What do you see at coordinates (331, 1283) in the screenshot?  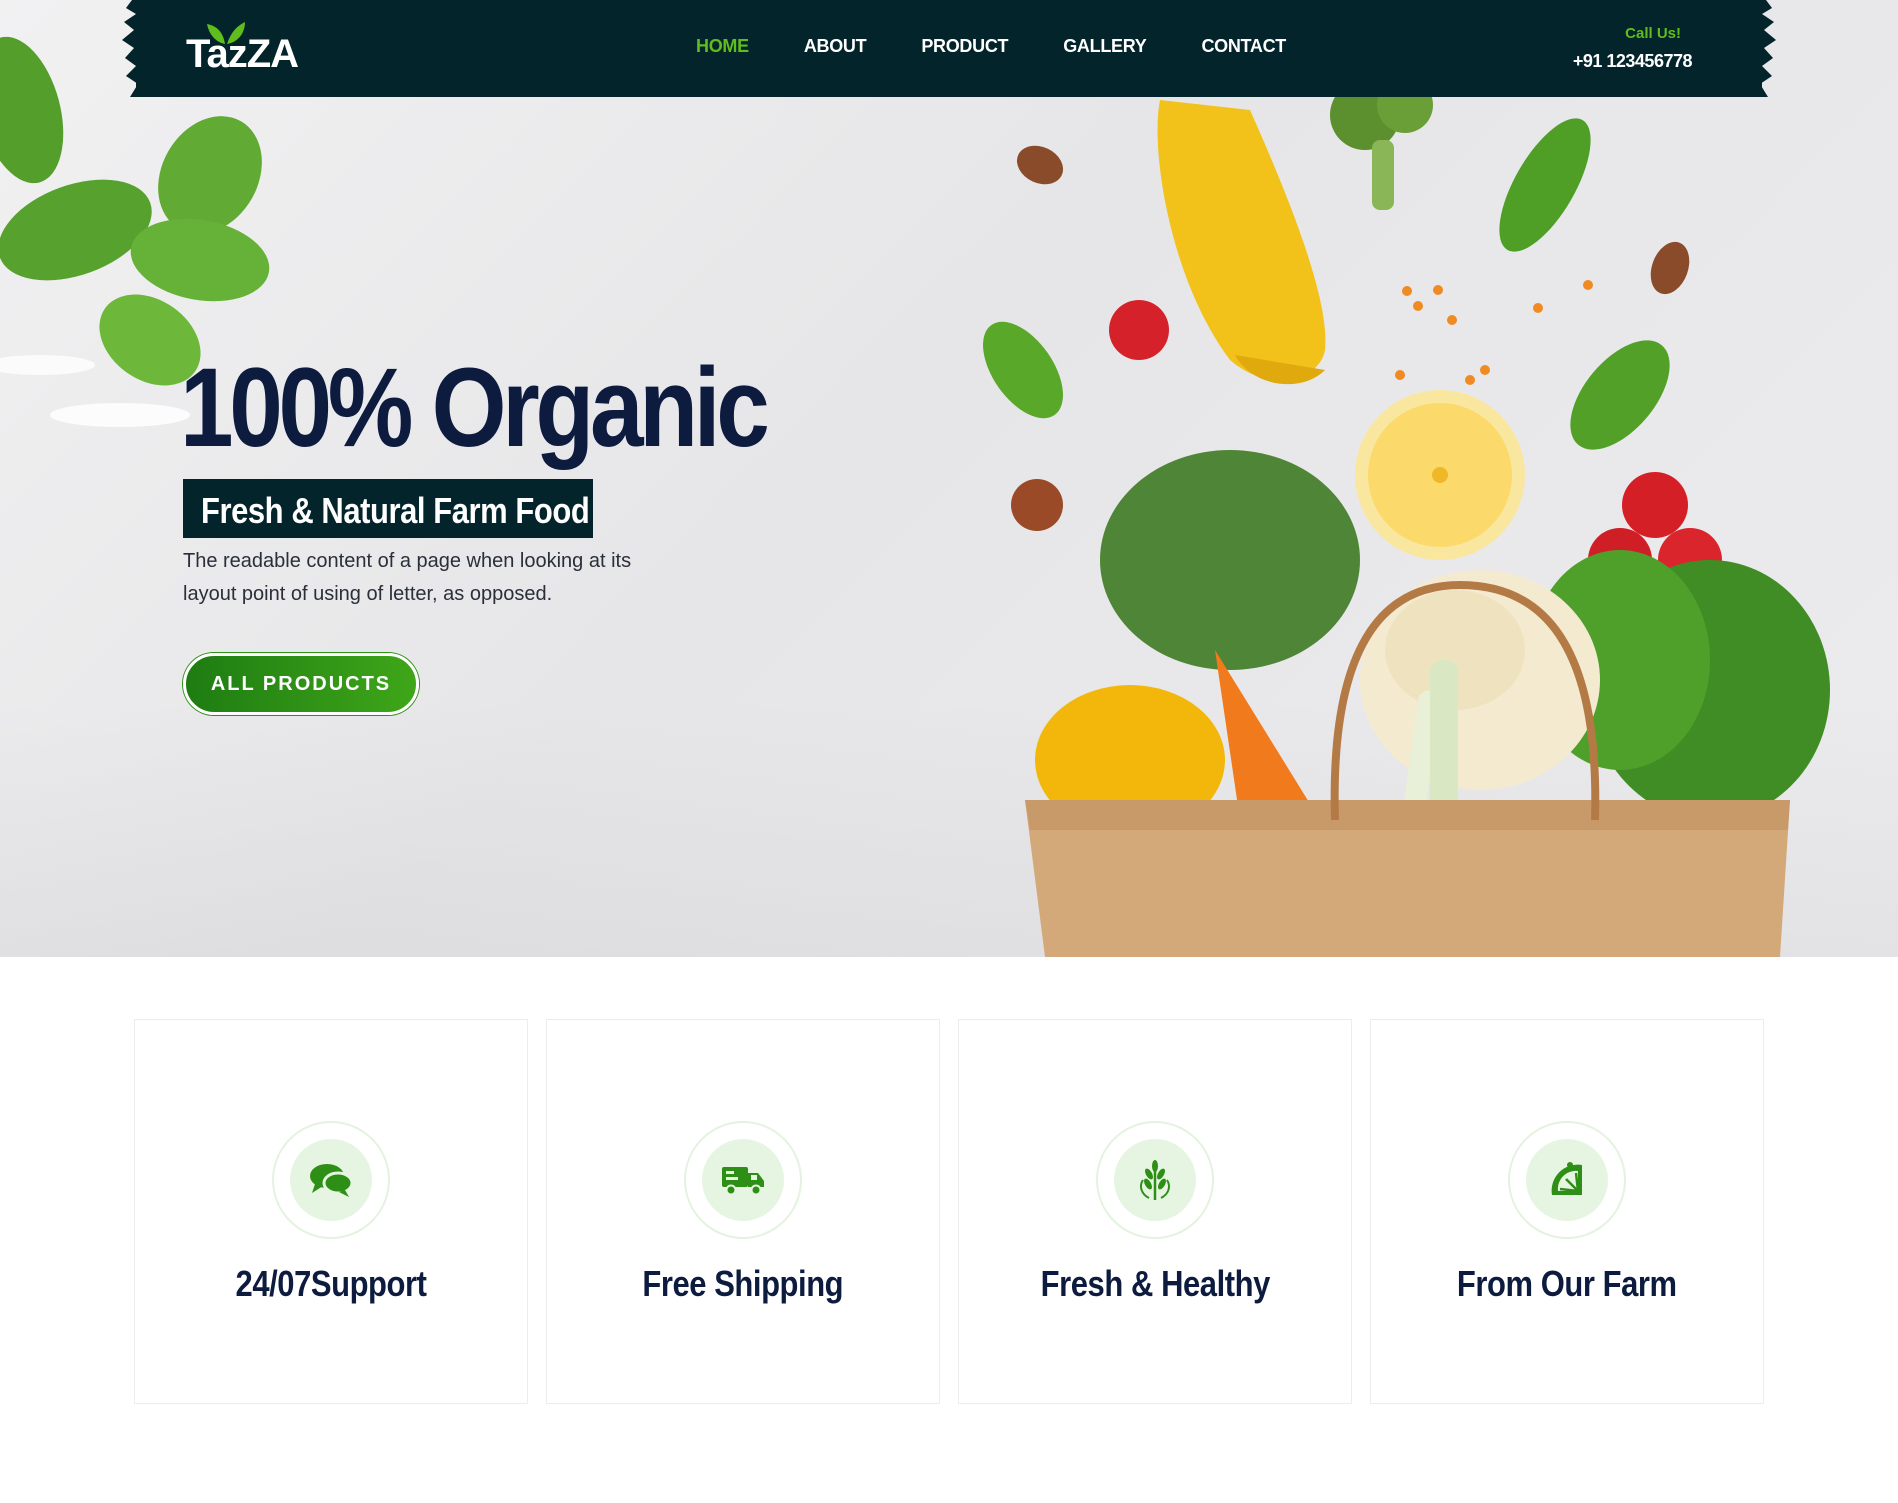 I see `feature-title-support: 24/07Support` at bounding box center [331, 1283].